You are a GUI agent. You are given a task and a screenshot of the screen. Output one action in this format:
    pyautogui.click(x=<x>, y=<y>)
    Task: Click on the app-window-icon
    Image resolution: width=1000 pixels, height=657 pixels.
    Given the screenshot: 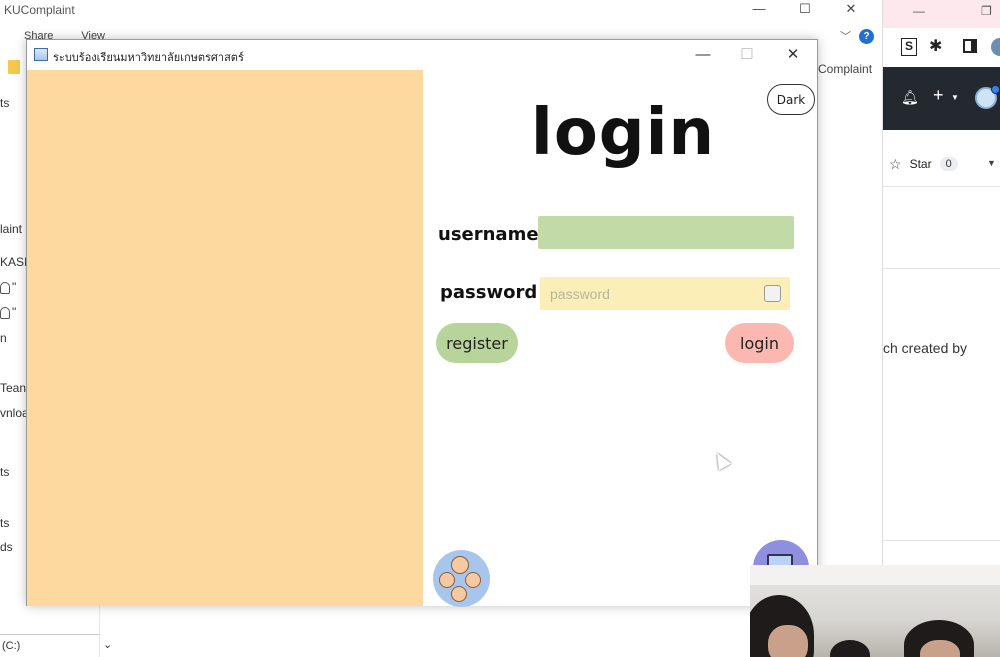 What is the action you would take?
    pyautogui.click(x=41, y=54)
    